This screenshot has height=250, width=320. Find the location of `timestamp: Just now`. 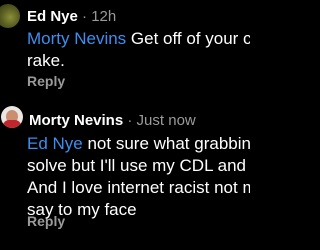

timestamp: Just now is located at coordinates (166, 120).